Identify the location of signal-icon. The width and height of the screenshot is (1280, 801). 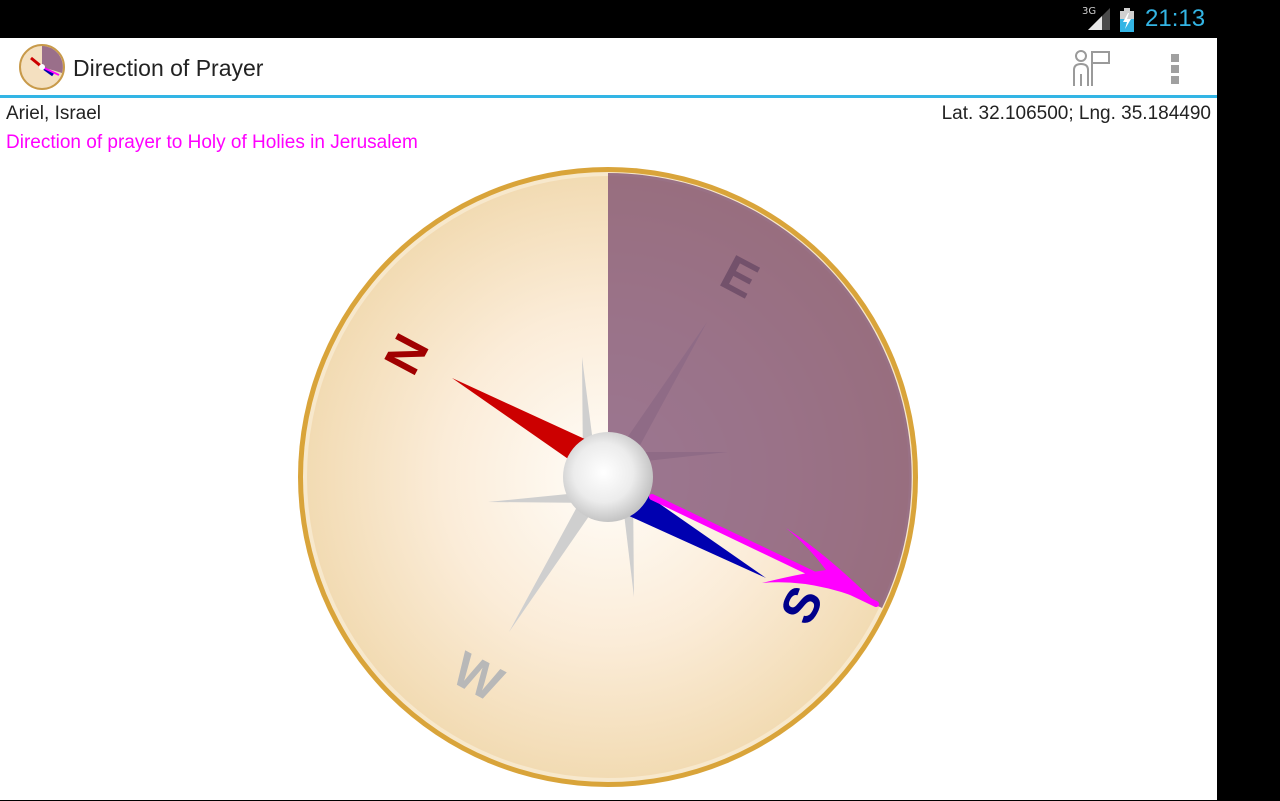
(1099, 19).